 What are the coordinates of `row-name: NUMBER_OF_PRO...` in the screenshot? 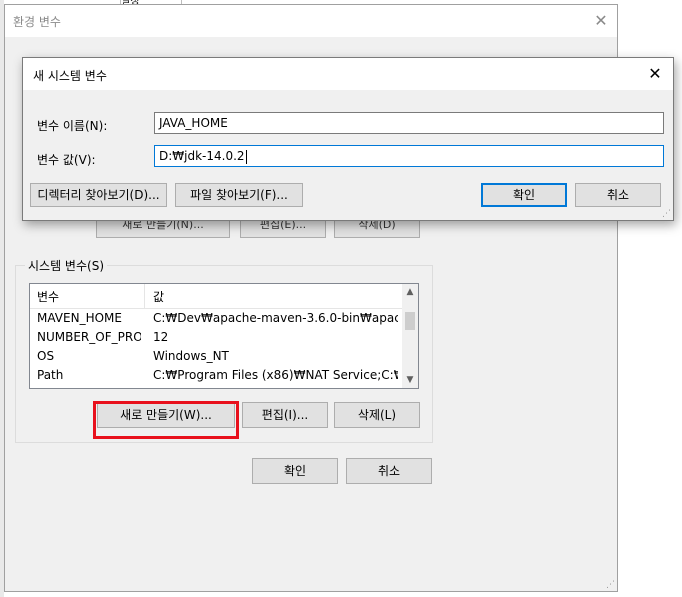 It's located at (89, 337).